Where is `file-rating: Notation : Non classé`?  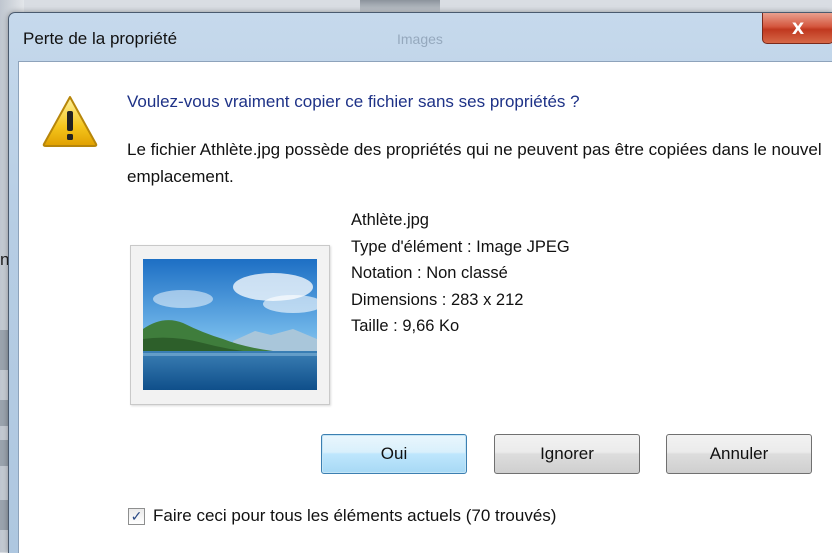
file-rating: Notation : Non classé is located at coordinates (429, 273).